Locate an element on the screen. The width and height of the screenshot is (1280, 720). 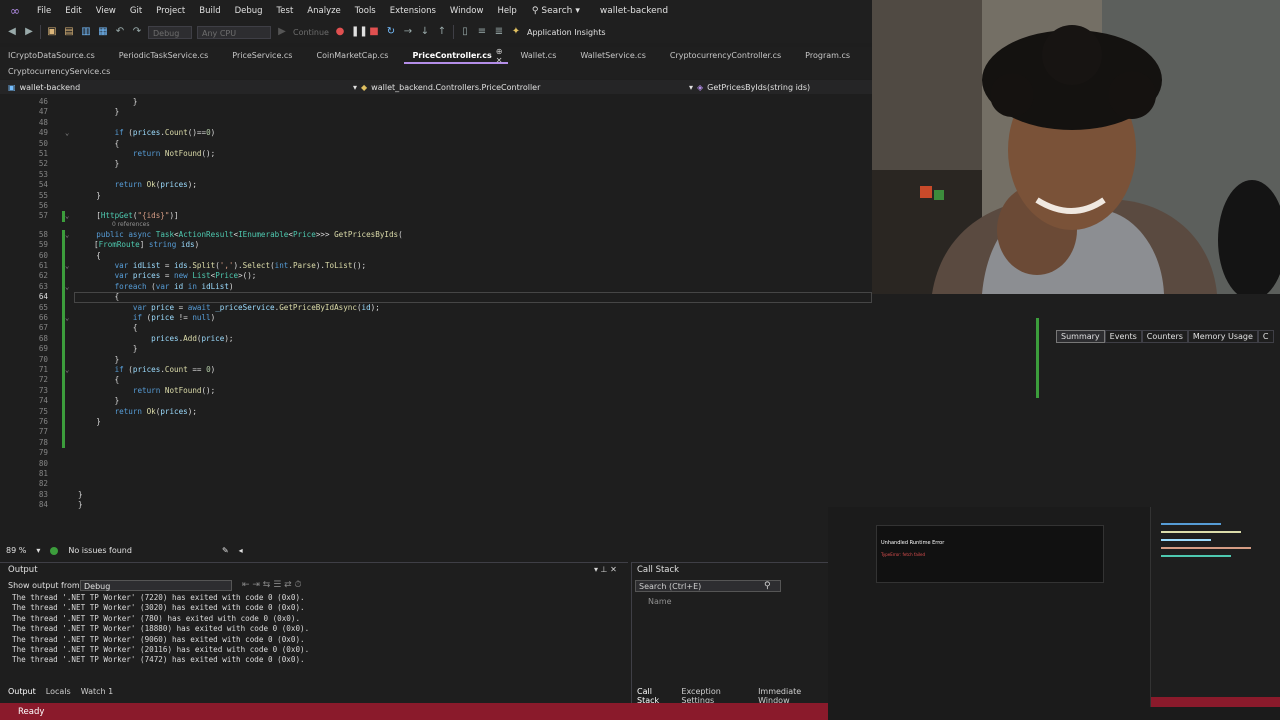
code-line: 59 [FromRoute] string ids) is located at coordinates (436, 245).